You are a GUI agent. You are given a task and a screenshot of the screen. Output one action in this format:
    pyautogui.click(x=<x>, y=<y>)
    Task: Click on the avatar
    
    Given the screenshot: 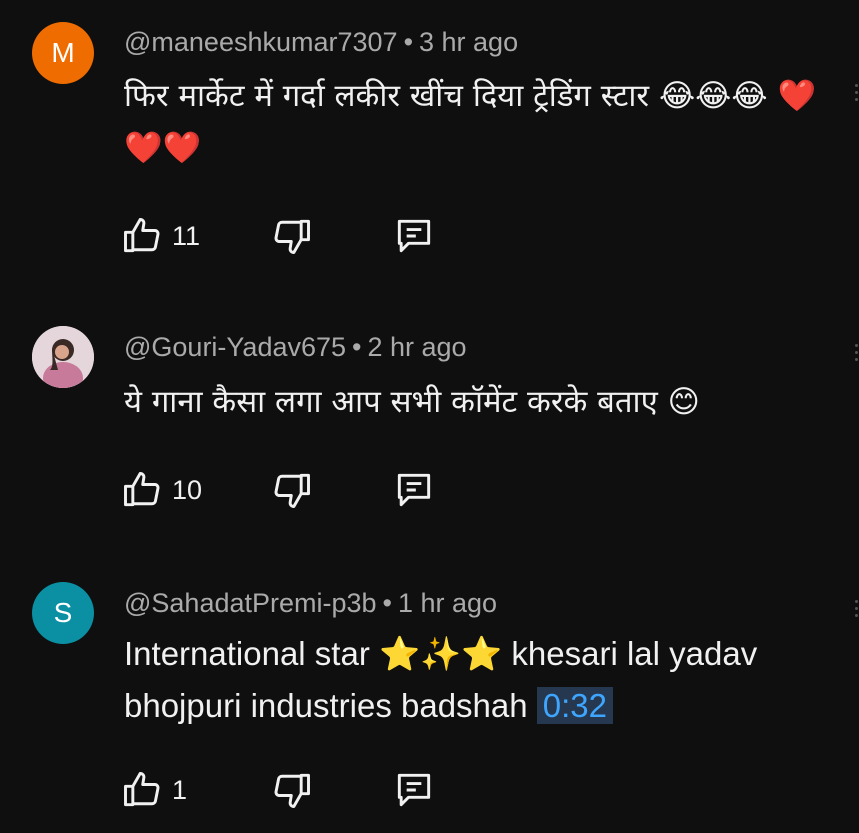 What is the action you would take?
    pyautogui.click(x=63, y=357)
    